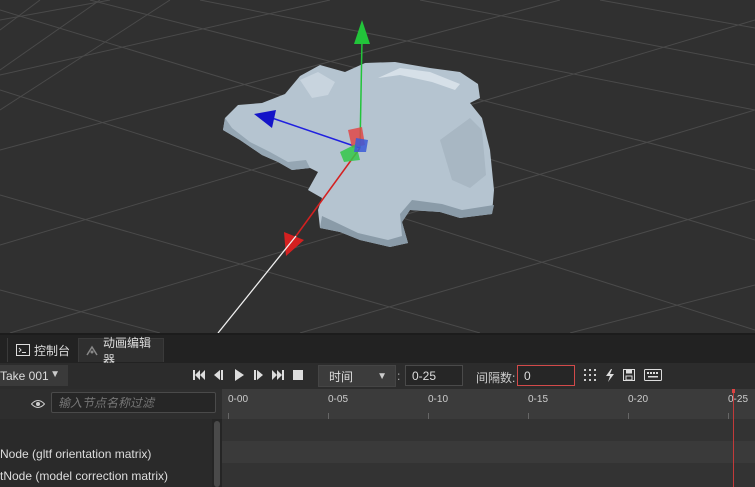  What do you see at coordinates (738, 399) in the screenshot?
I see `tick-label: 0-25` at bounding box center [738, 399].